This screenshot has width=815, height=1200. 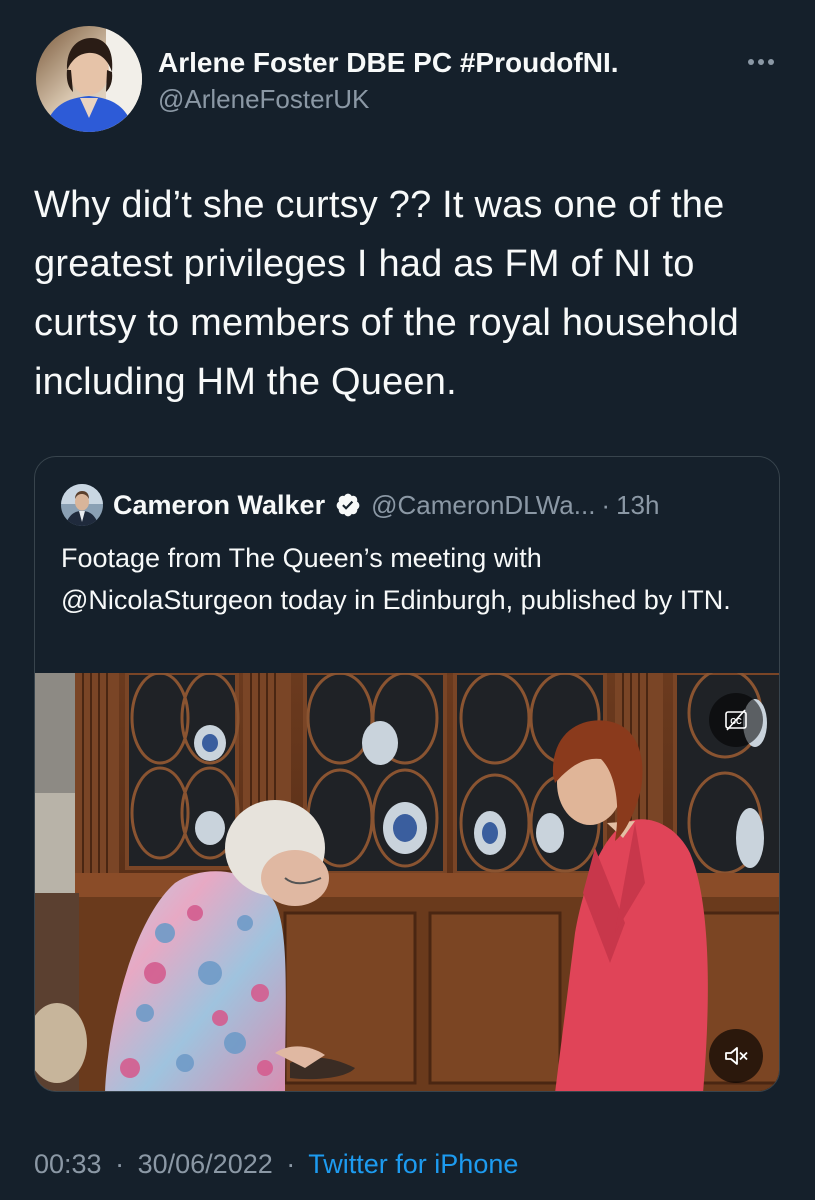 I want to click on captions-button: CC, so click(x=736, y=720).